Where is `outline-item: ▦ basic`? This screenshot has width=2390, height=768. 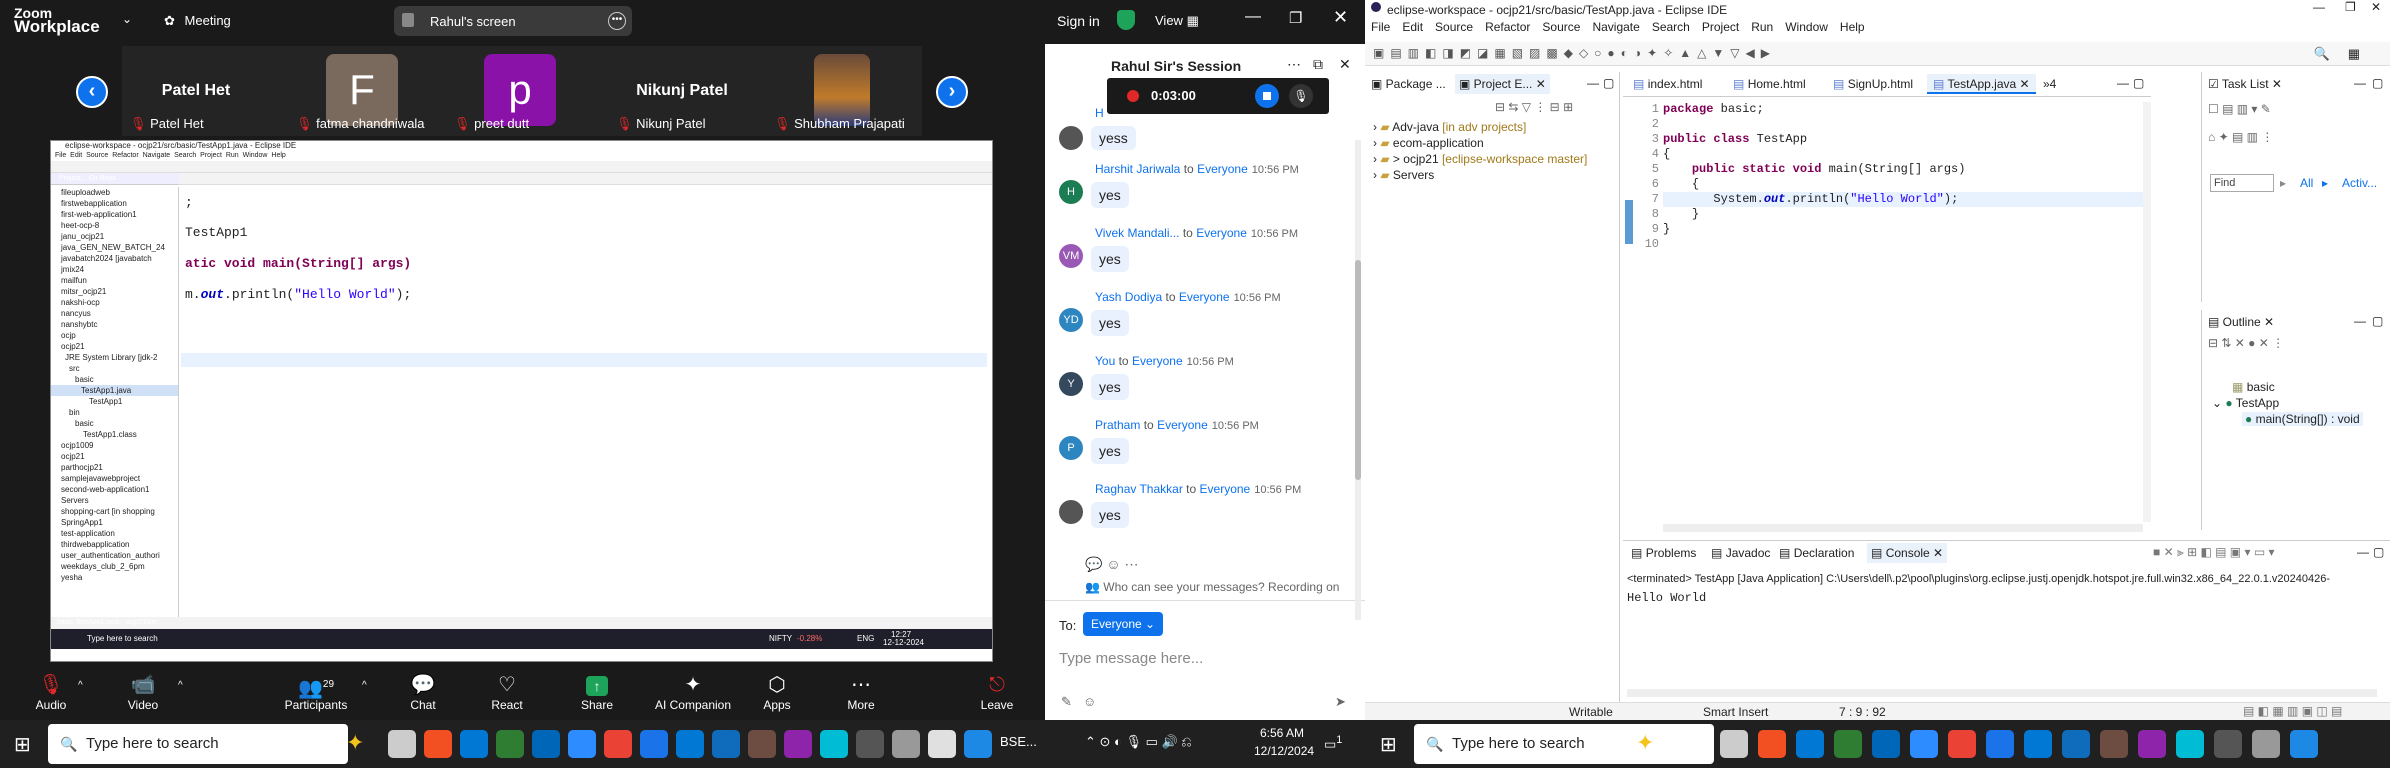 outline-item: ▦ basic is located at coordinates (2253, 387).